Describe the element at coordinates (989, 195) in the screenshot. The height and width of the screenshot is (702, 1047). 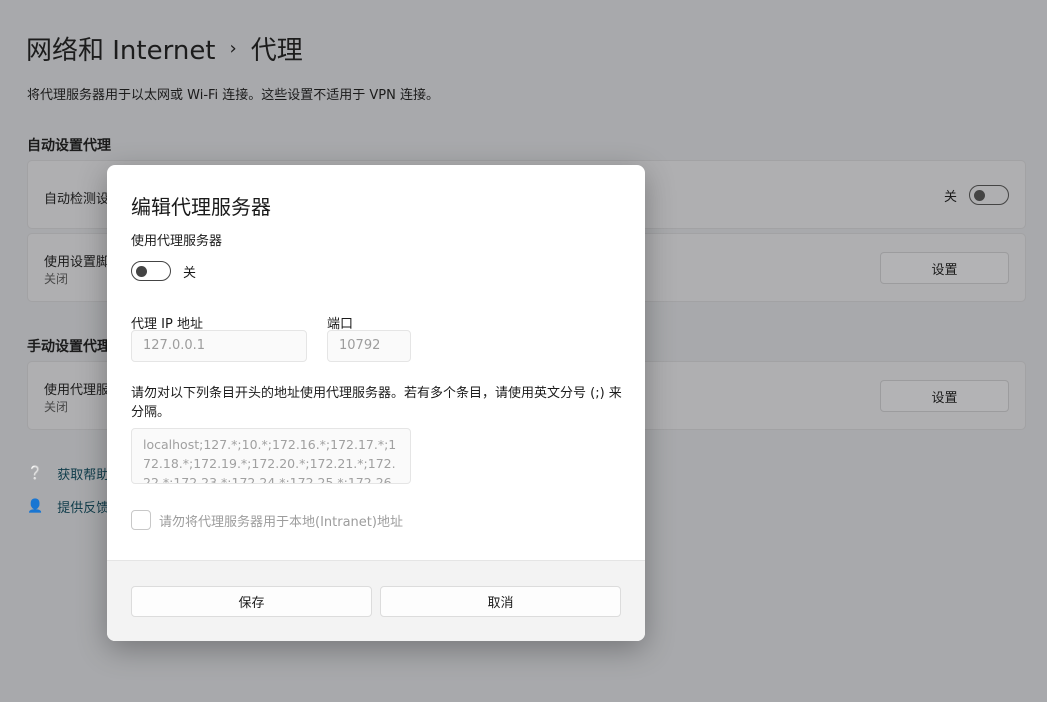
I see `auto-detect-toggle` at that location.